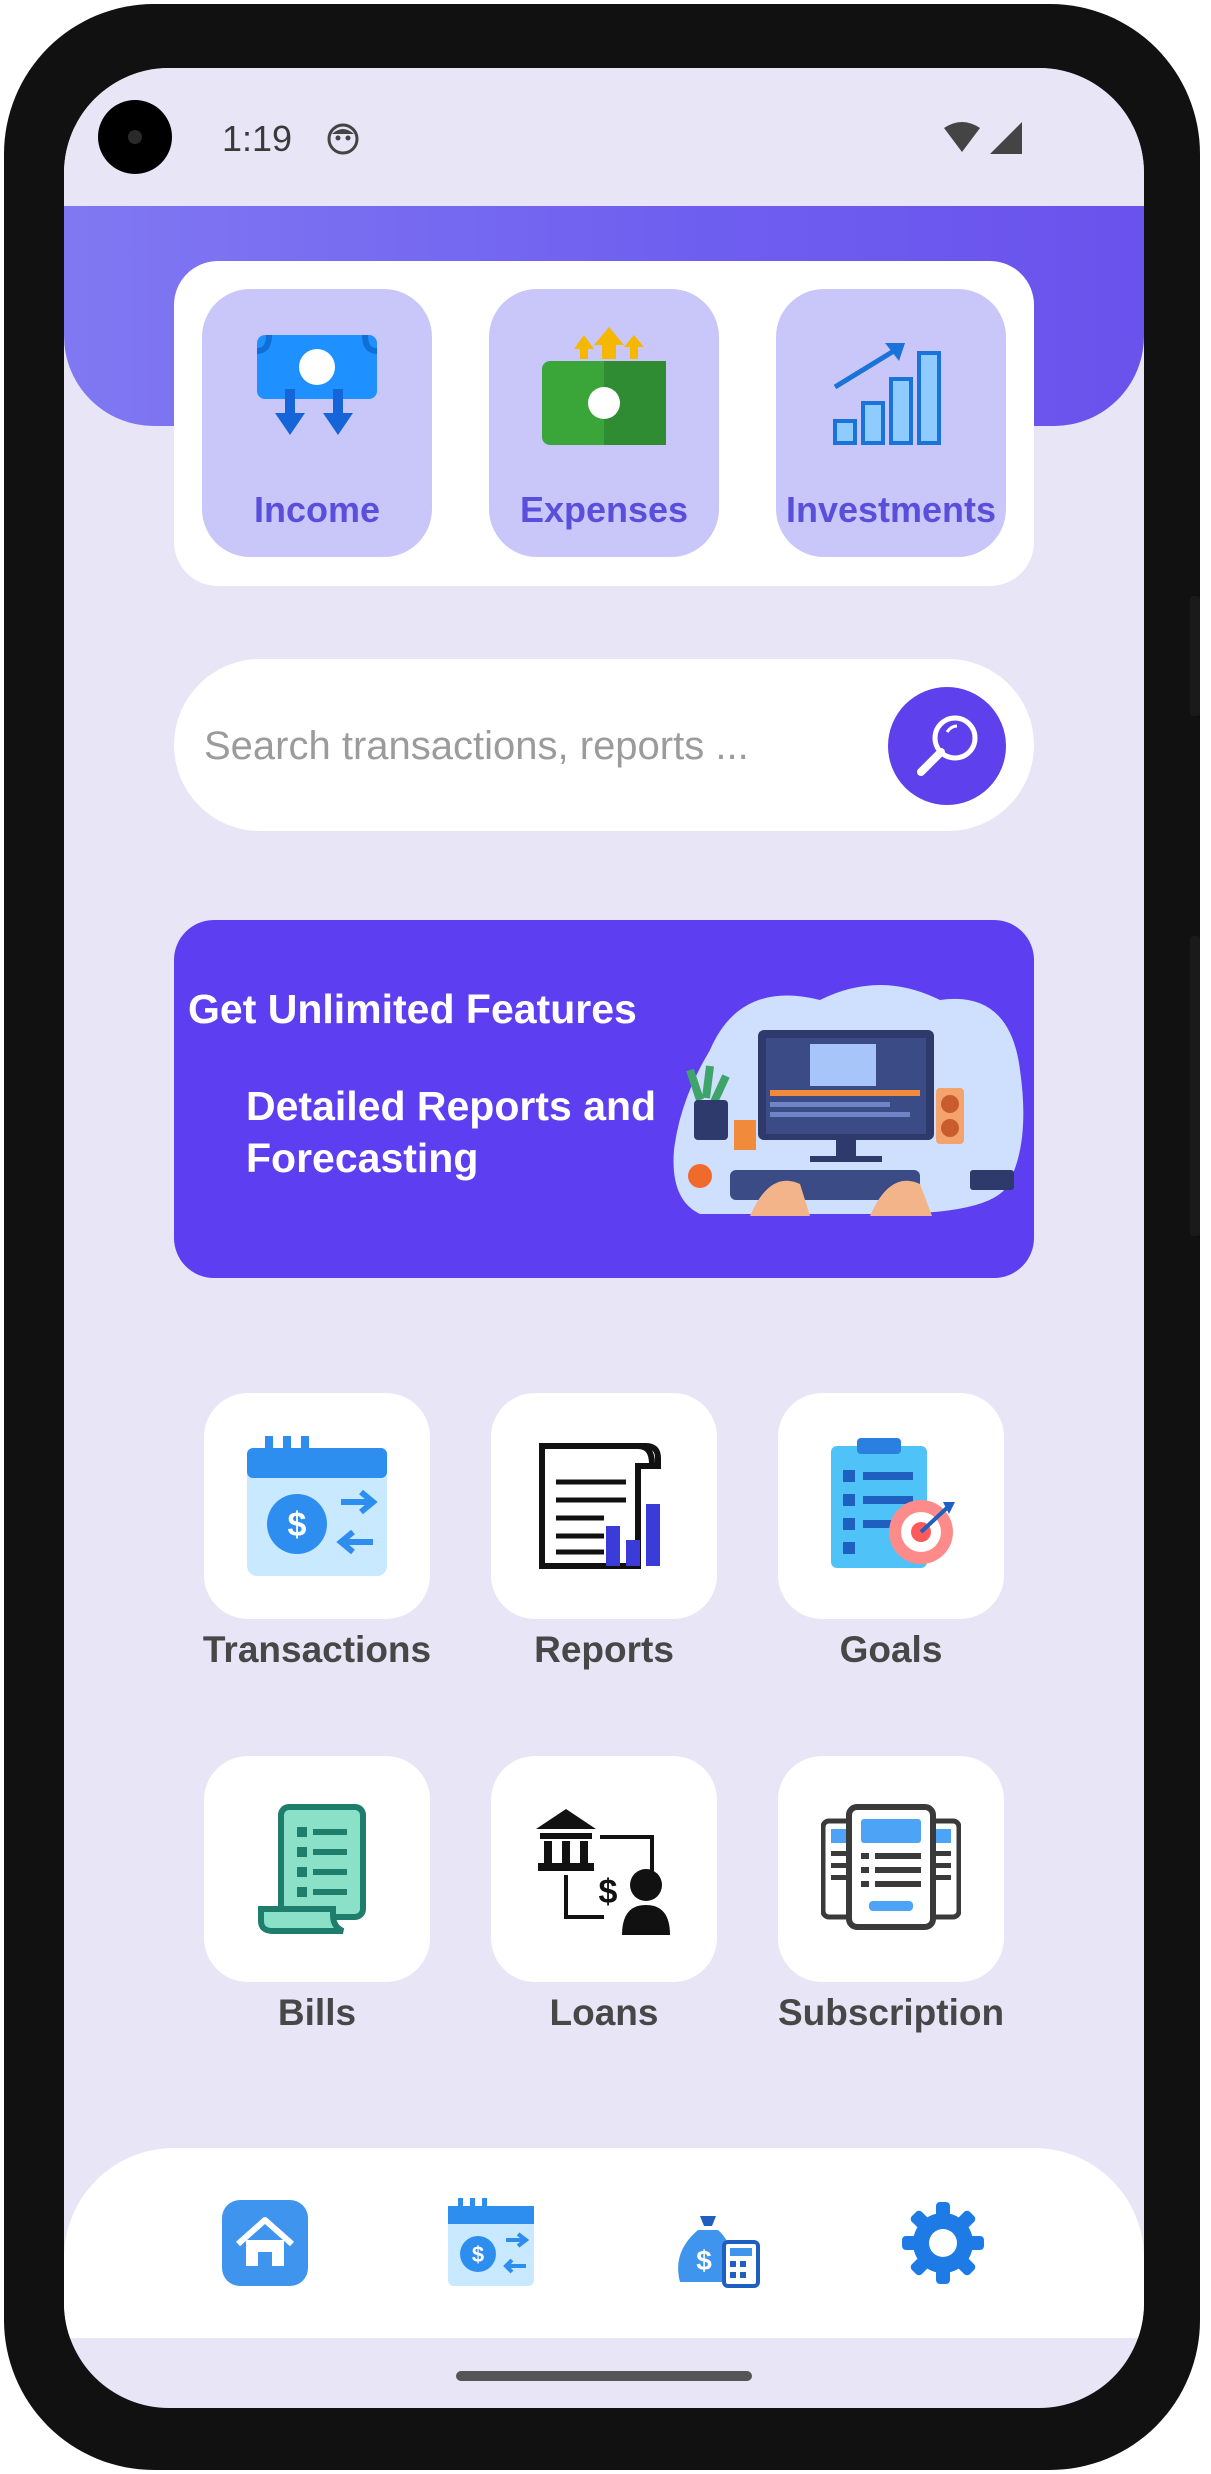  I want to click on promo-title: Get Unlimited Features, so click(412, 1009).